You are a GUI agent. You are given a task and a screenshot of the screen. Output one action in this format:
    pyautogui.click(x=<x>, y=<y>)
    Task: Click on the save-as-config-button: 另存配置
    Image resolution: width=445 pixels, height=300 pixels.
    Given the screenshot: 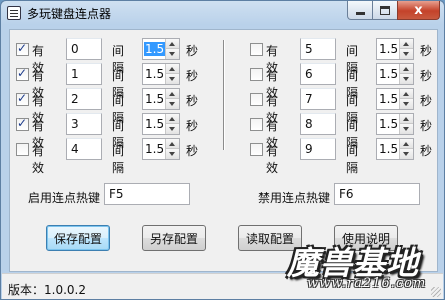 What is the action you would take?
    pyautogui.click(x=174, y=238)
    